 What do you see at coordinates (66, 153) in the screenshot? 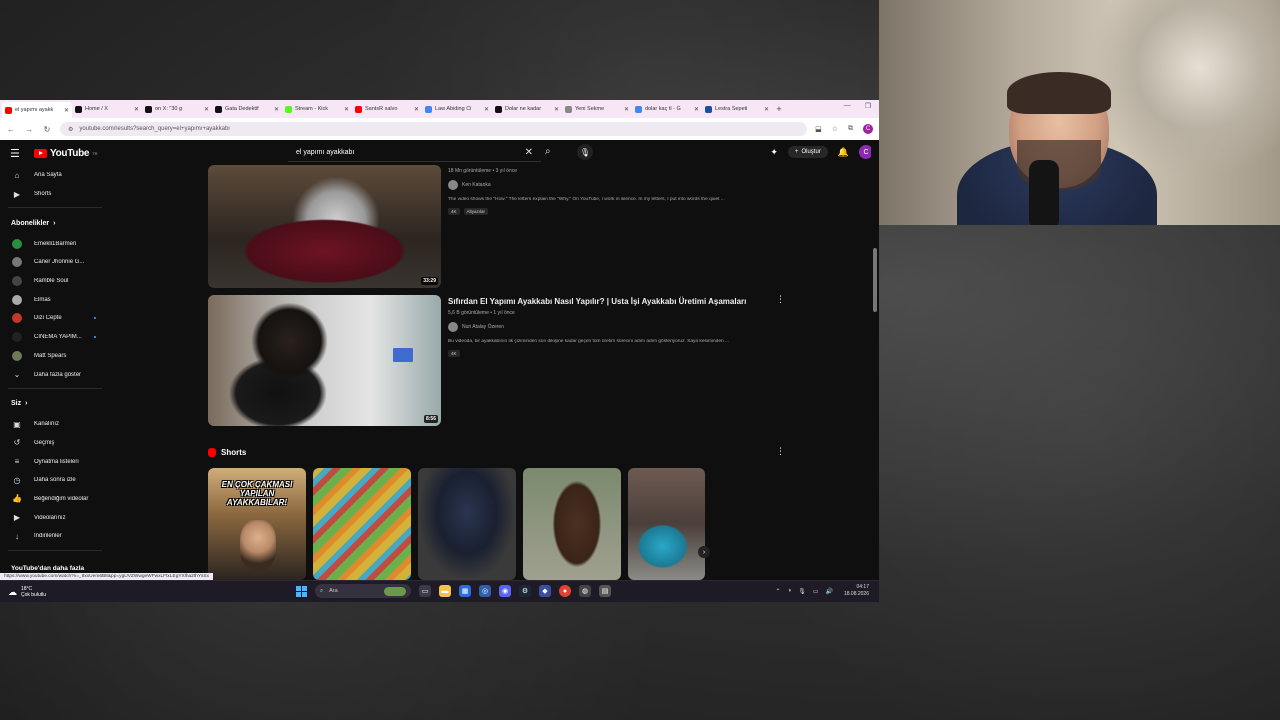
I see `youtube-logo: YouTube TR` at bounding box center [66, 153].